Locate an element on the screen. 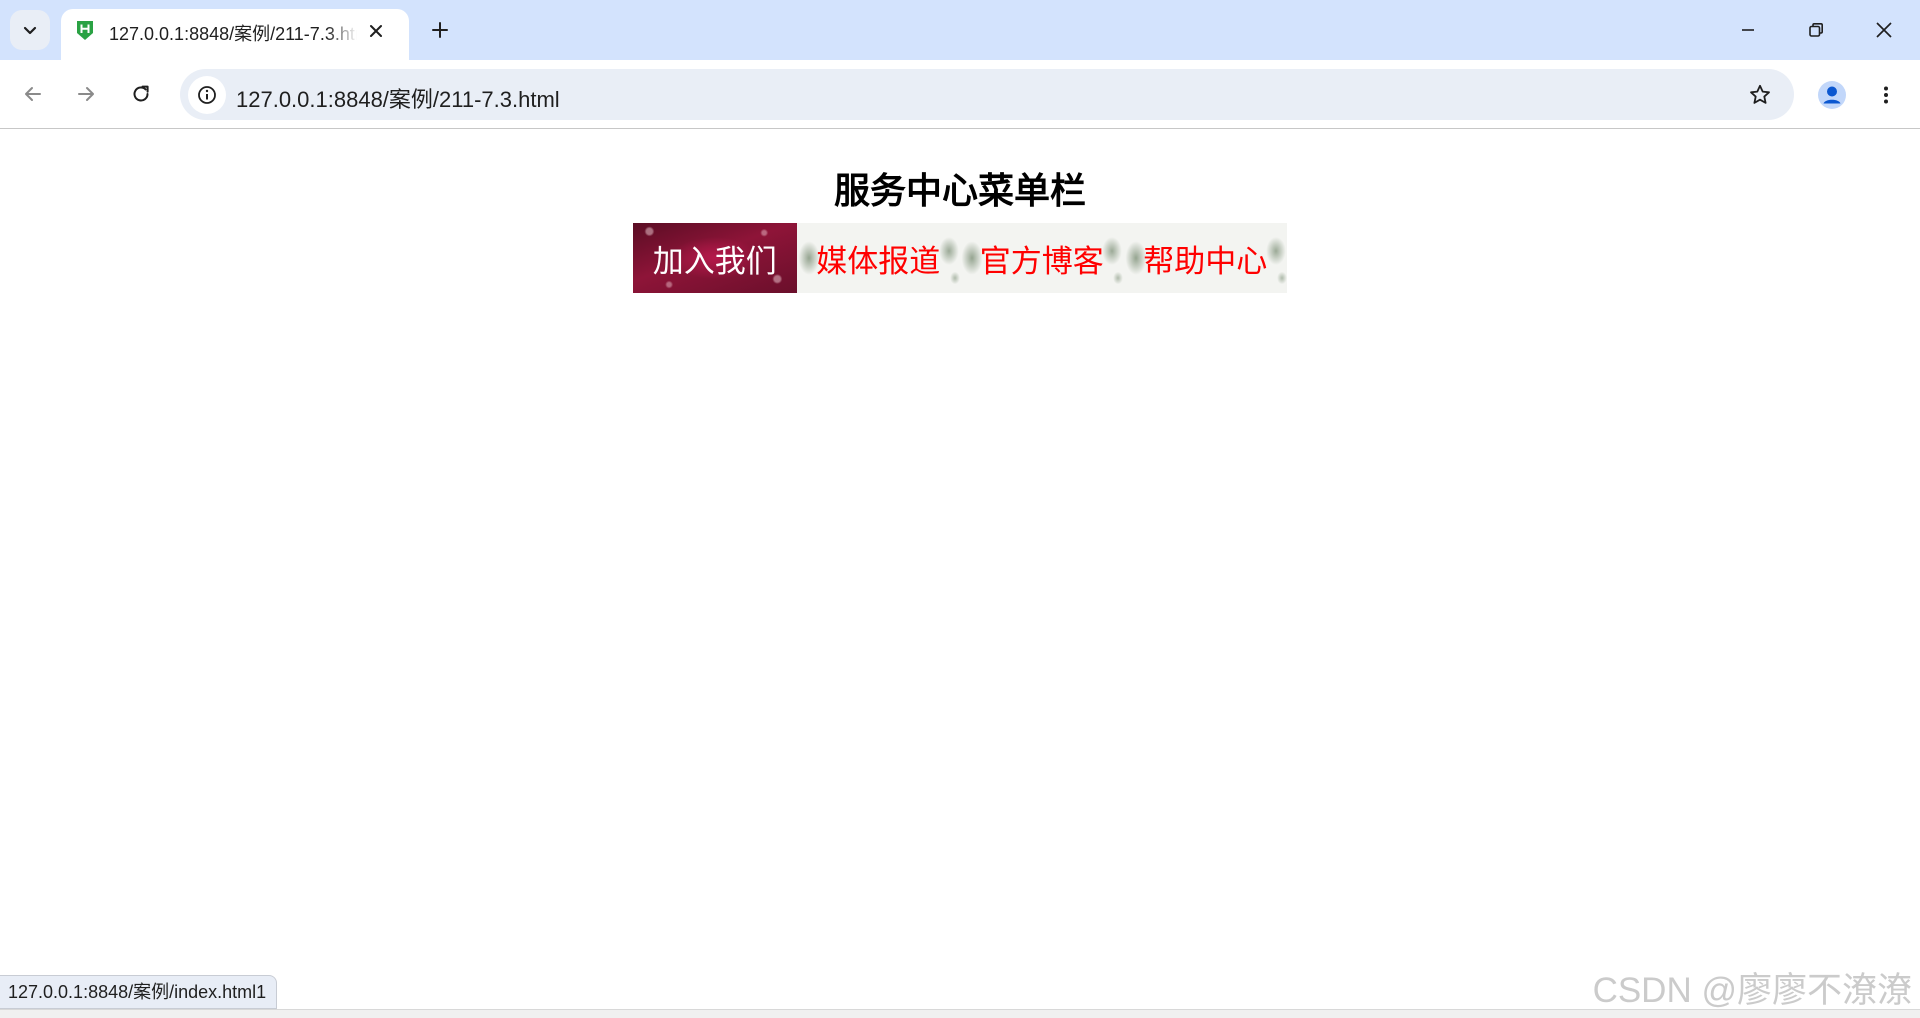  arrow-left-icon is located at coordinates (33, 94).